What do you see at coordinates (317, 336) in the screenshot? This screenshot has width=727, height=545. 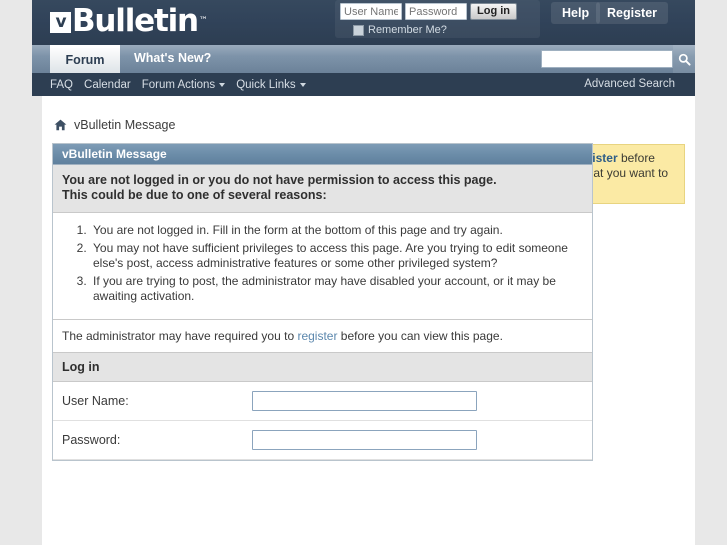 I see `note-register-link: register` at bounding box center [317, 336].